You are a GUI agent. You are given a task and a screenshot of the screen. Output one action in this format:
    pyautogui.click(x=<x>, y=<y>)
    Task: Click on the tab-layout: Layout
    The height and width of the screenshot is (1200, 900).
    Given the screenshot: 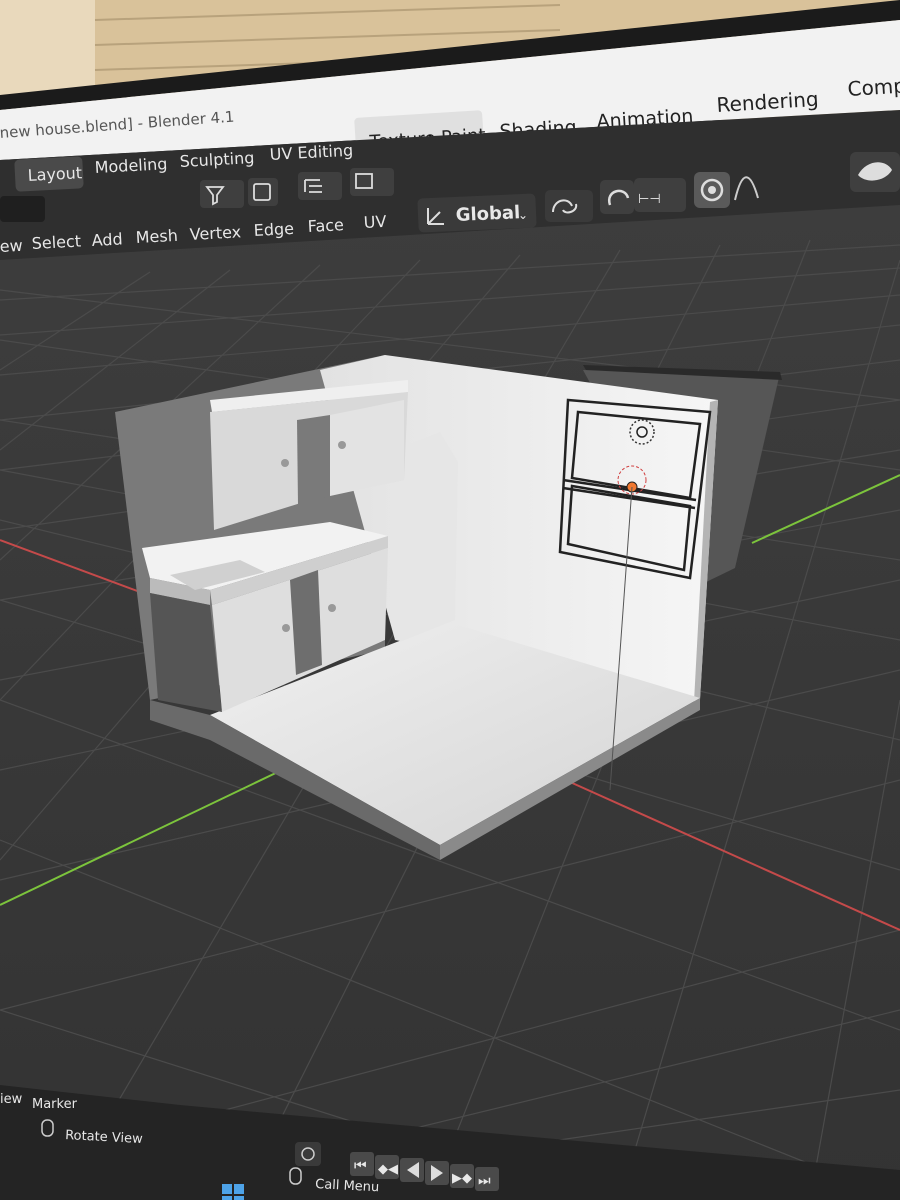 What is the action you would take?
    pyautogui.click(x=54, y=174)
    